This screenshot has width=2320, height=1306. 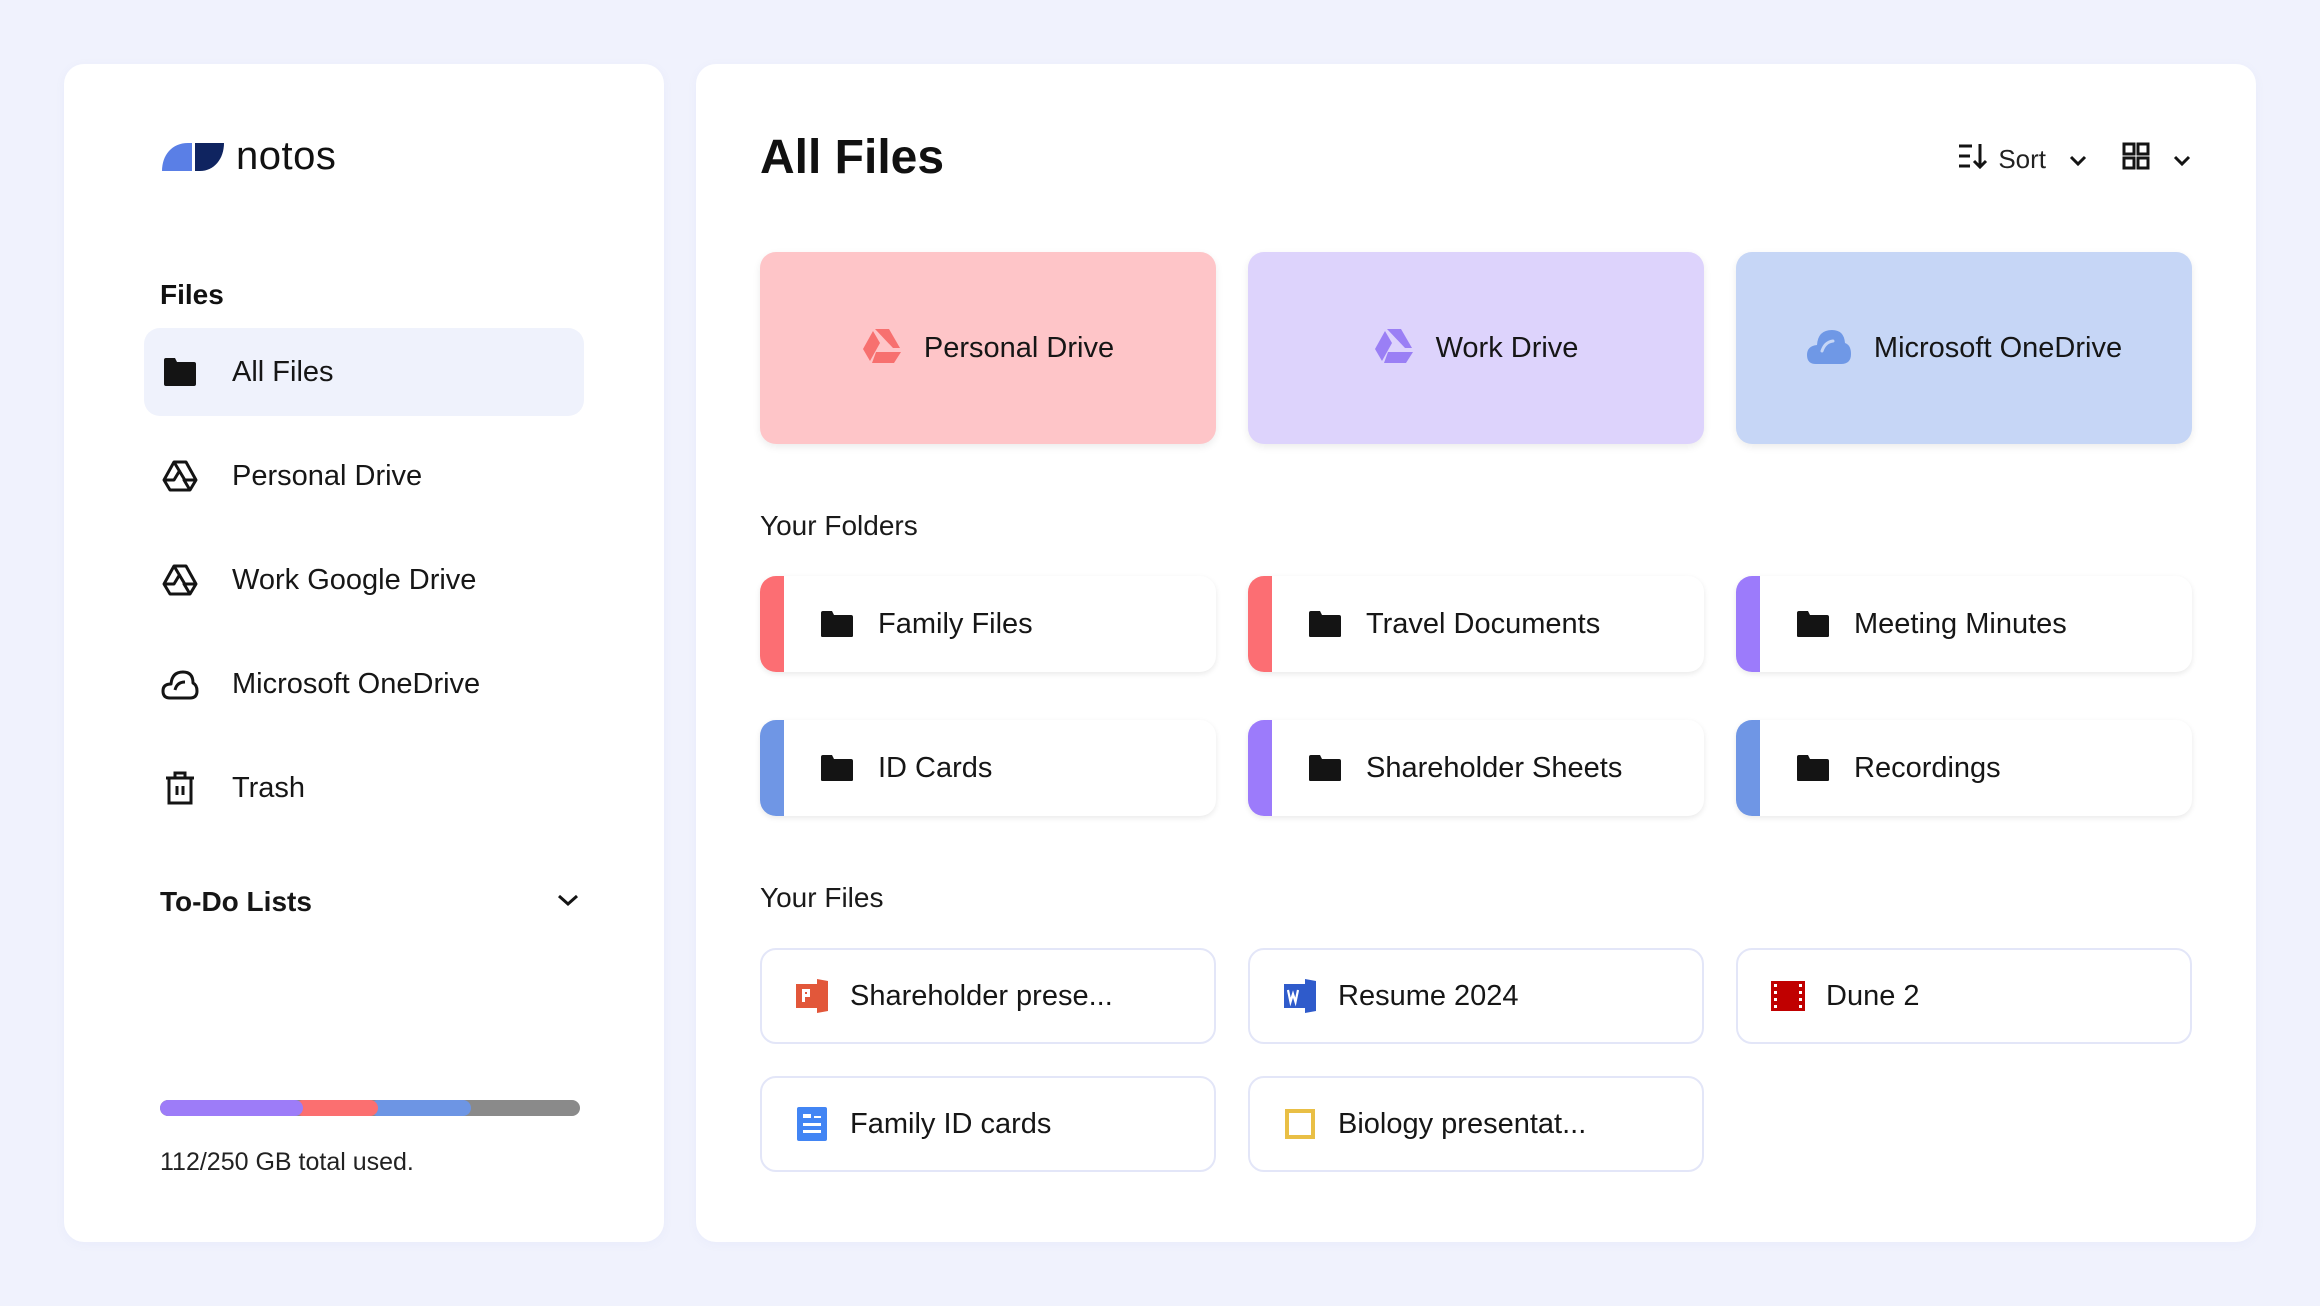 I want to click on folder-card: Shareholder Sheets, so click(x=1476, y=768).